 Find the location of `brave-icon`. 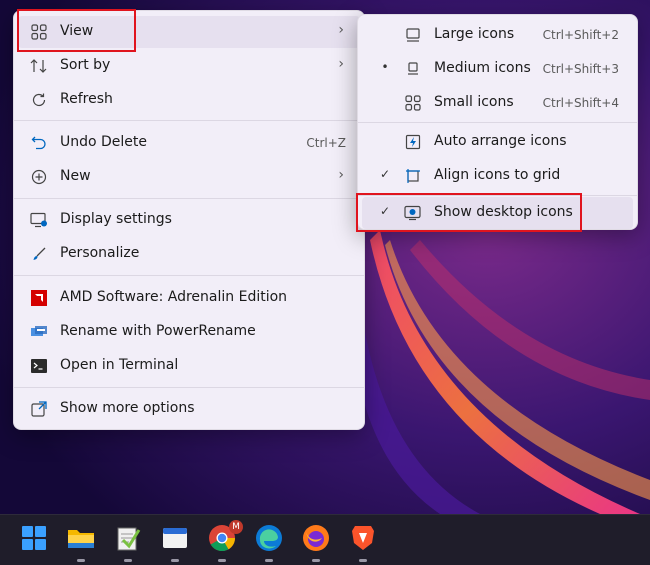

brave-icon is located at coordinates (363, 540).